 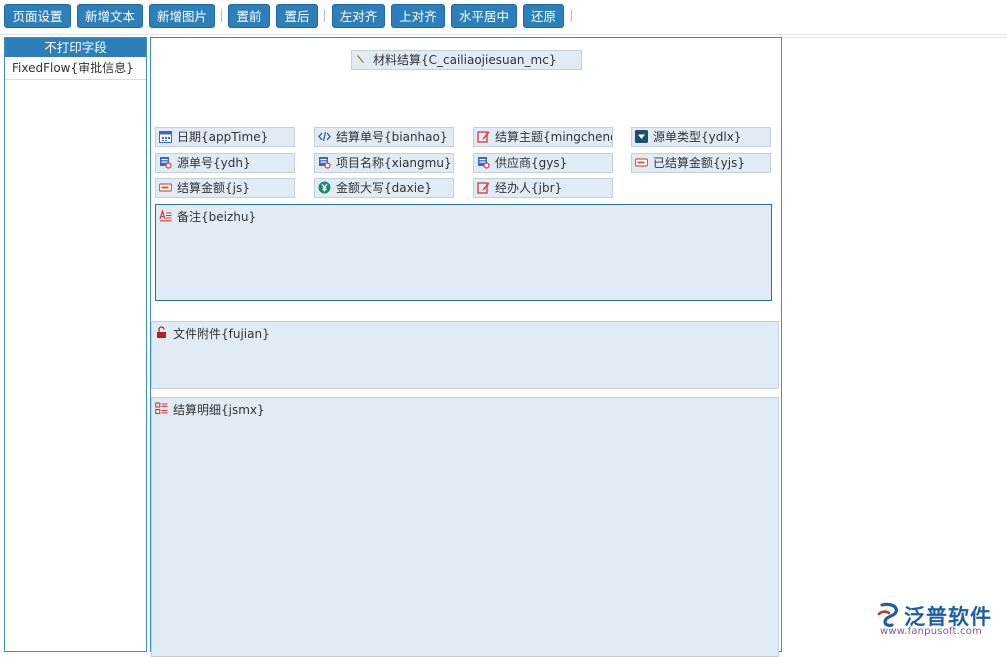 I want to click on title-field: 材料结算{C_cailiaojiesuan_mc}, so click(x=466, y=60).